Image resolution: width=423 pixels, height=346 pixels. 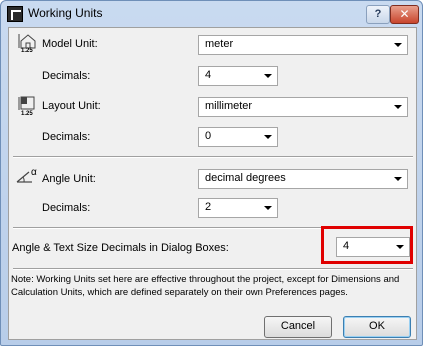 What do you see at coordinates (66, 137) in the screenshot?
I see `layout-decimals-label: Decimals:` at bounding box center [66, 137].